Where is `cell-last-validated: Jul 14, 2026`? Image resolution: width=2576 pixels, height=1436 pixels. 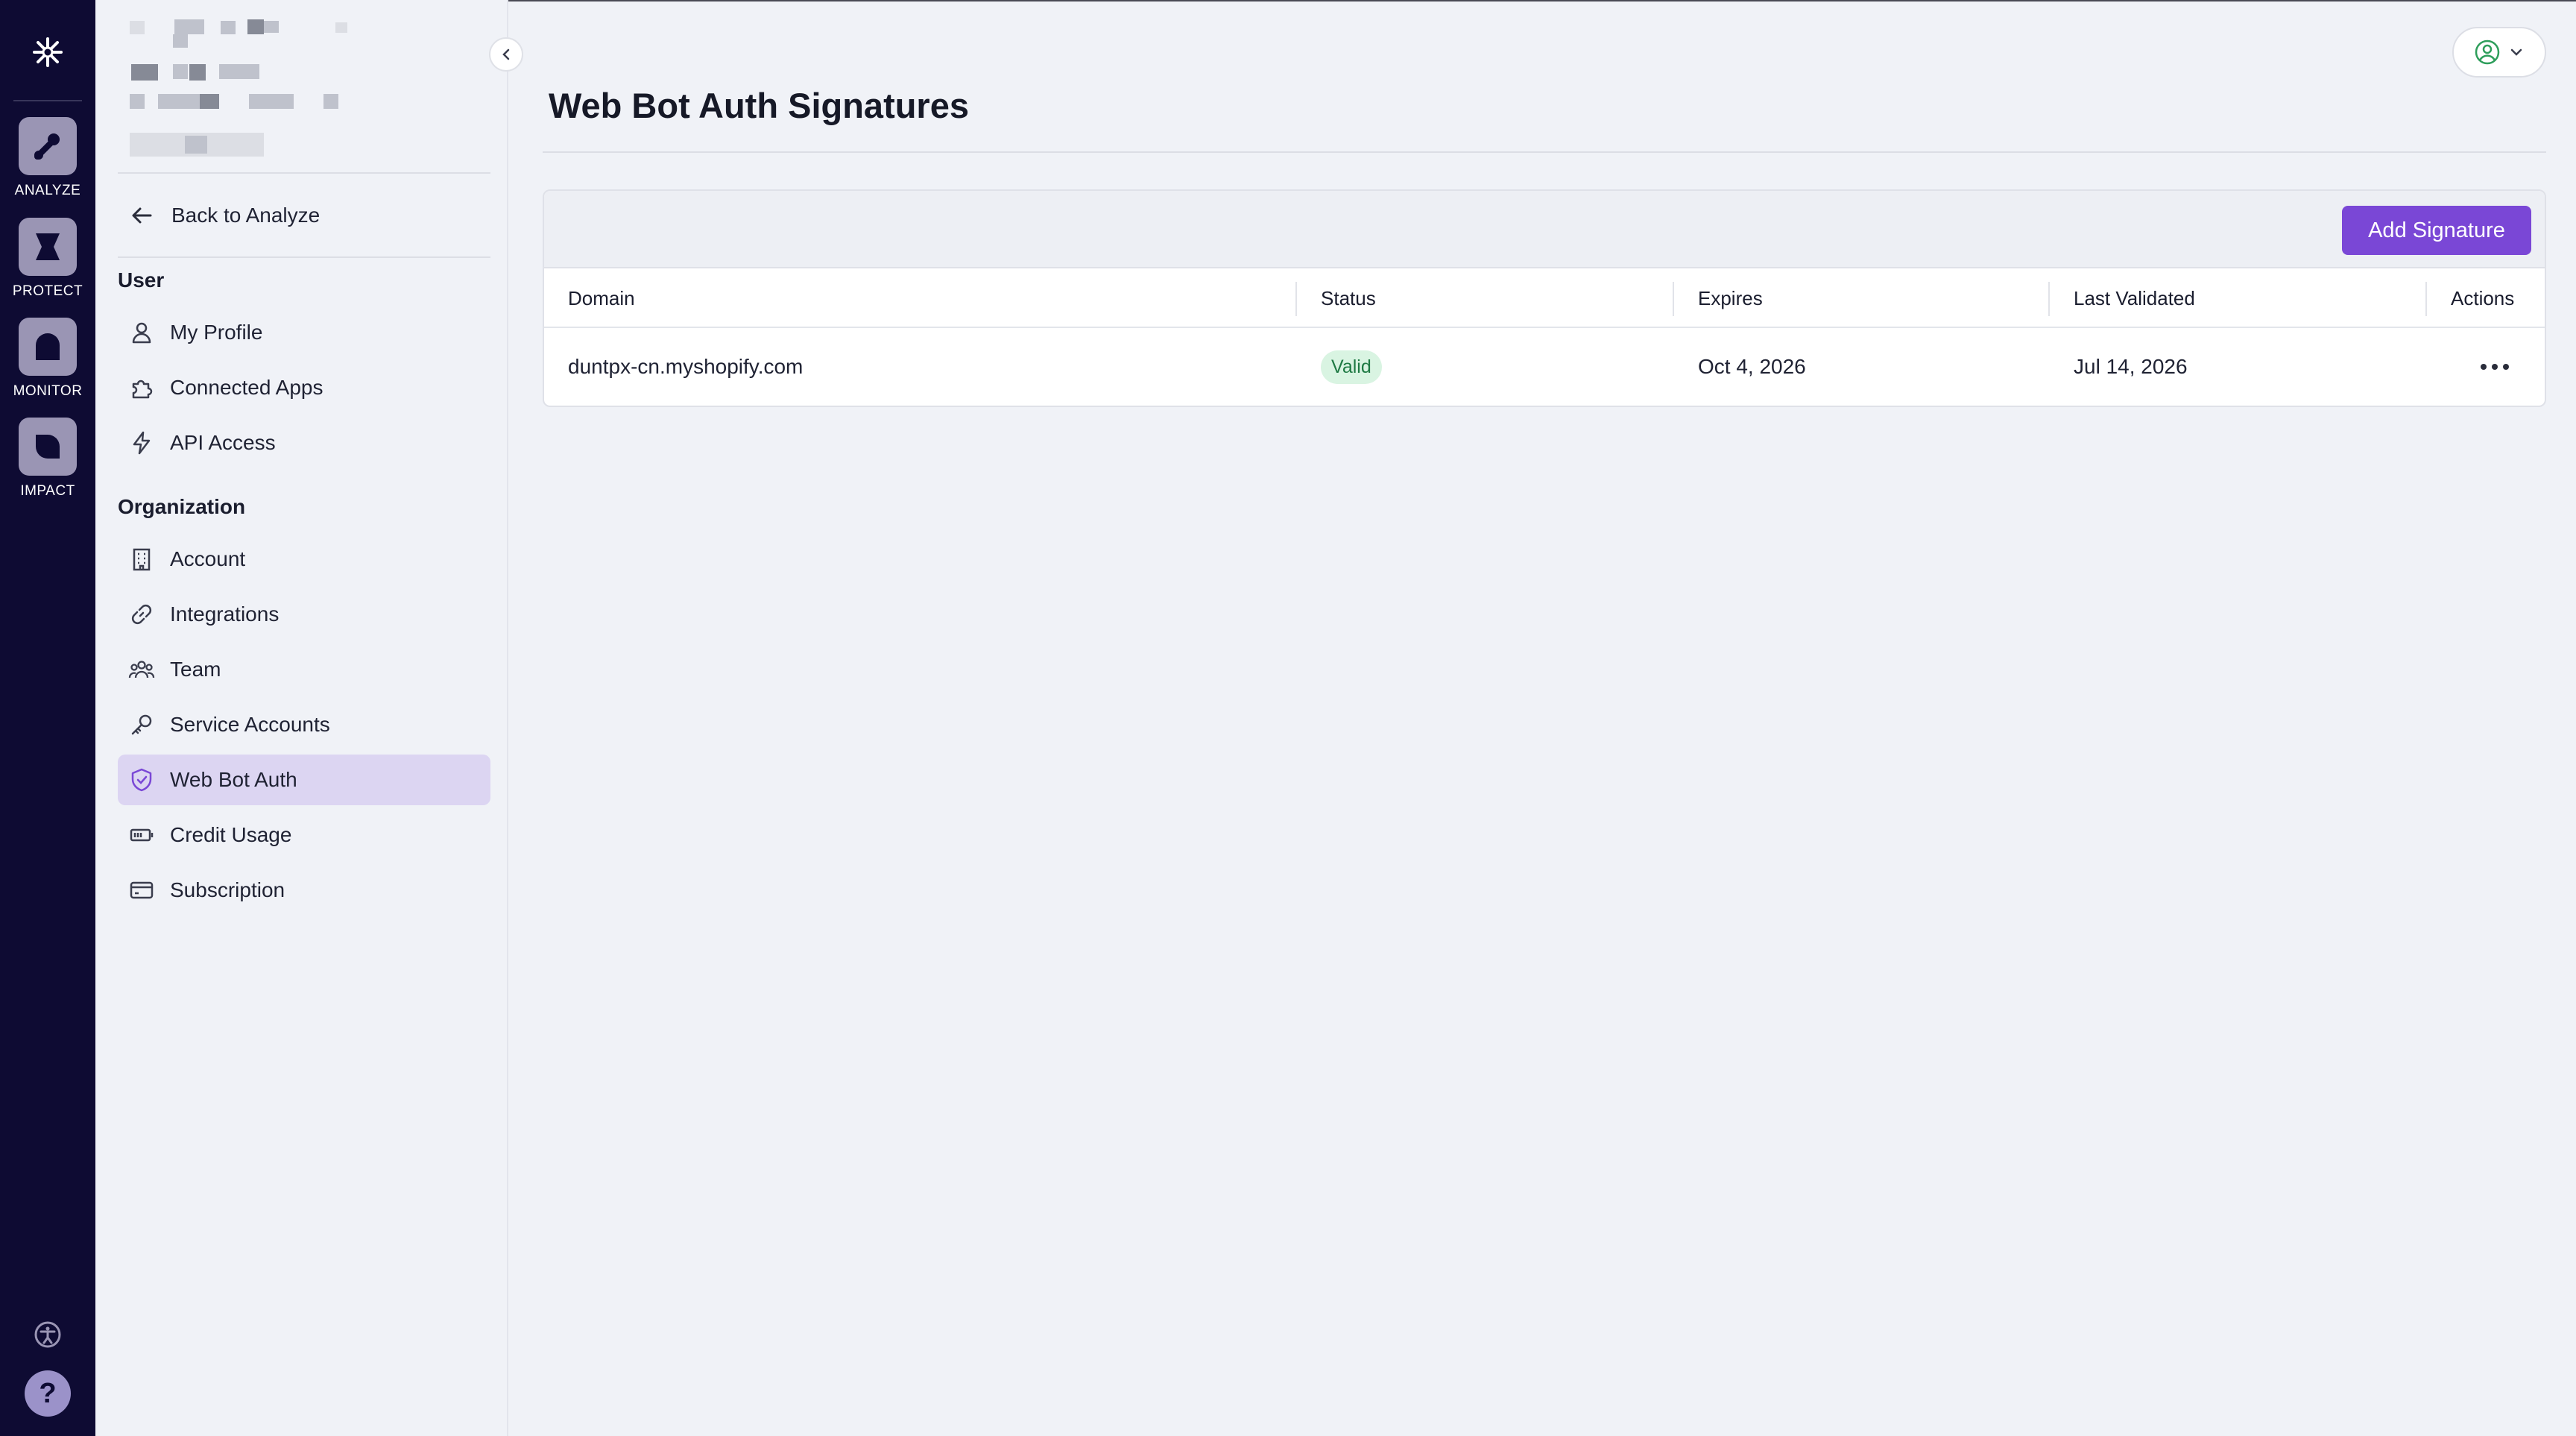
cell-last-validated: Jul 14, 2026 is located at coordinates (2131, 366).